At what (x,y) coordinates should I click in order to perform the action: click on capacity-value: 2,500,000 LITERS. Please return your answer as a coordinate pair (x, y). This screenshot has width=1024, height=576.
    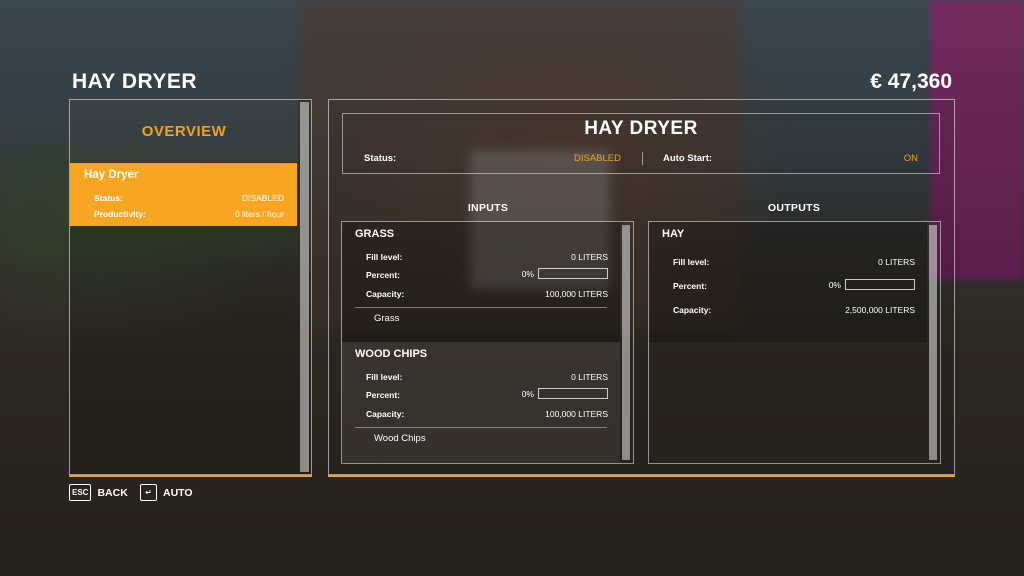
    Looking at the image, I should click on (880, 310).